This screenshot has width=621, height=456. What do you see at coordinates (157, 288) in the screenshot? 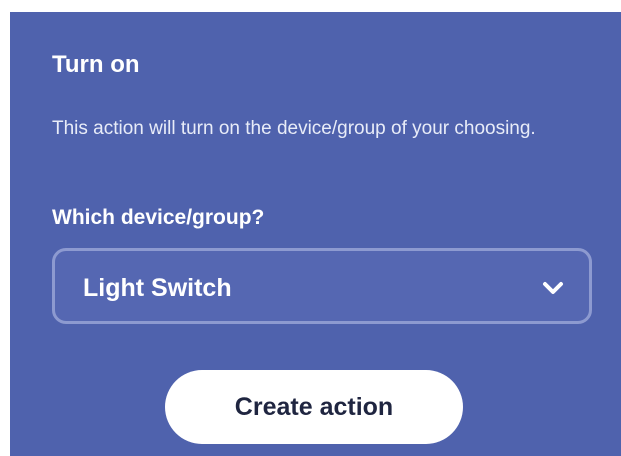
I see `selected-device-value: Light Switch` at bounding box center [157, 288].